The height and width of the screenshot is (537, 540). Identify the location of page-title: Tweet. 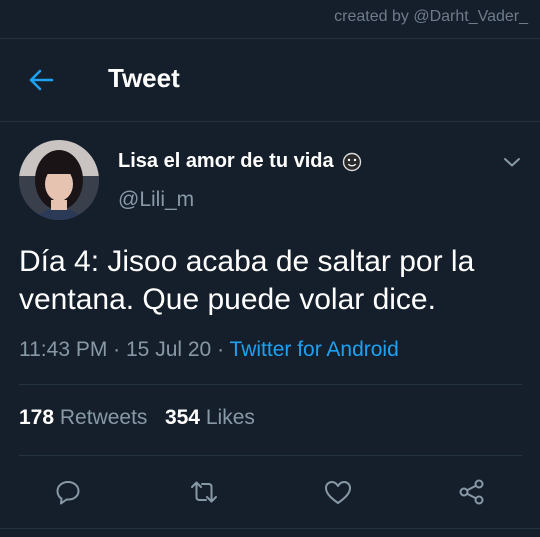
(144, 78).